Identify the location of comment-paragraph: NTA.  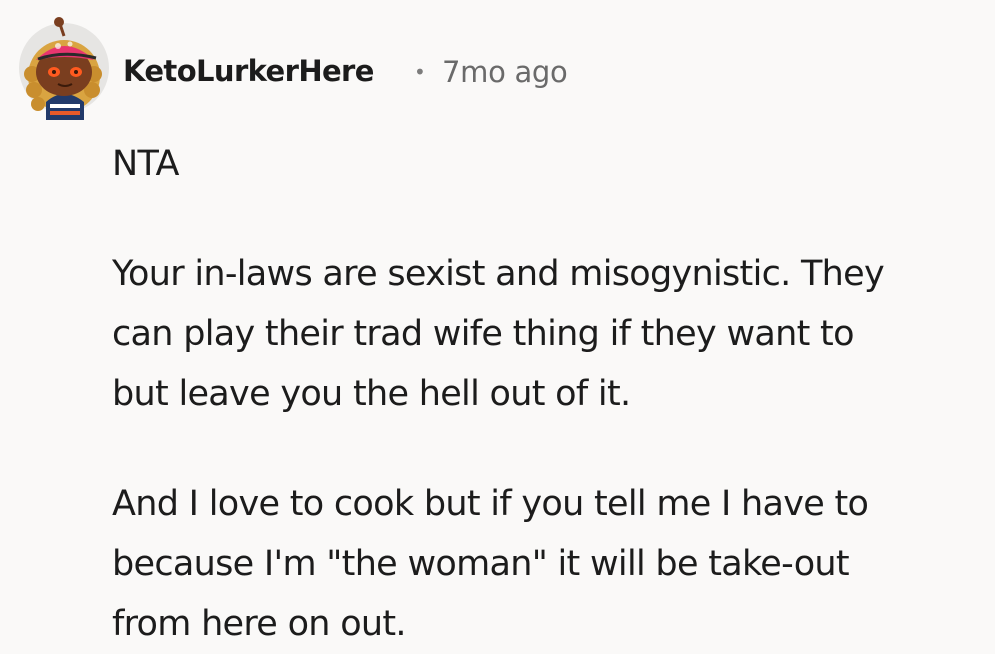
(145, 164).